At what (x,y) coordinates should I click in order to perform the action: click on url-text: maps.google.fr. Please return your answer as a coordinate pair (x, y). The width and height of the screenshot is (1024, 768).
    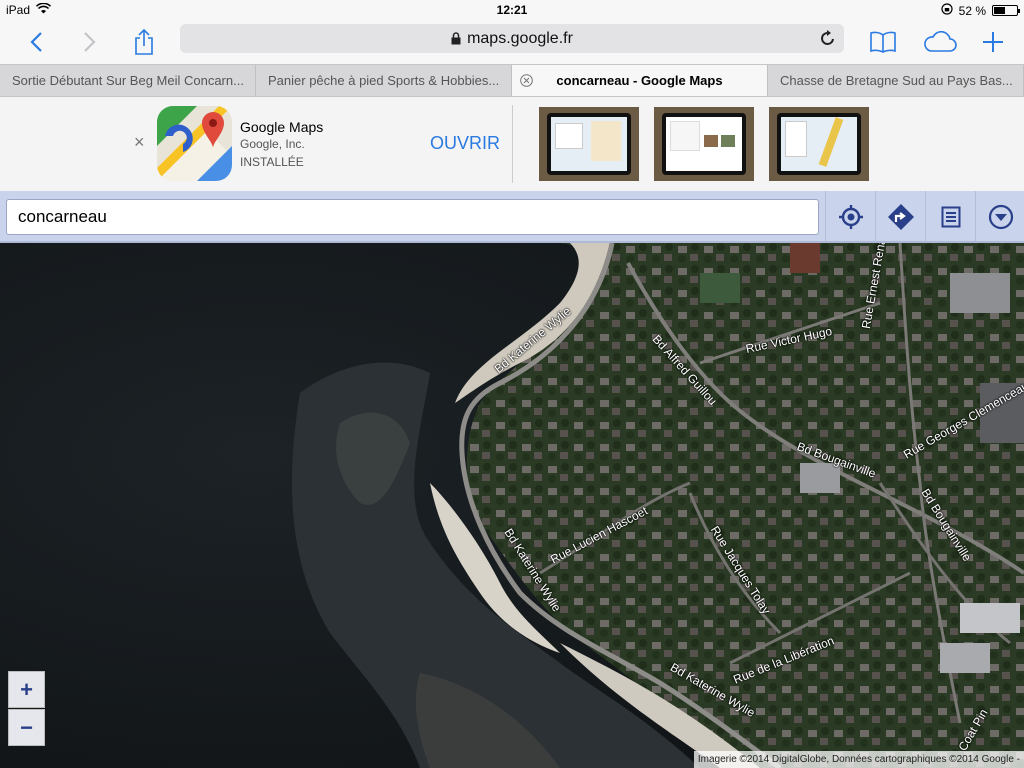
    Looking at the image, I should click on (520, 38).